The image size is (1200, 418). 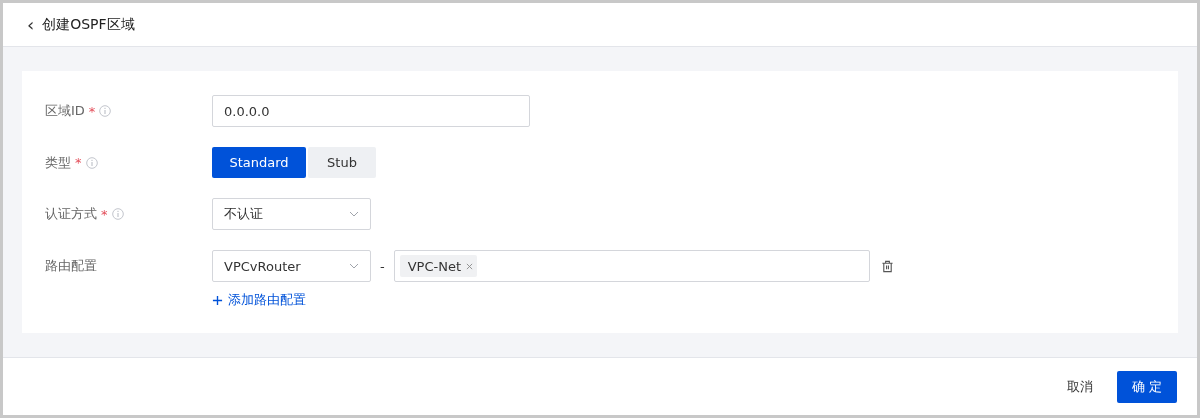 I want to click on area-id-field: 0.0.0.0, so click(x=371, y=111).